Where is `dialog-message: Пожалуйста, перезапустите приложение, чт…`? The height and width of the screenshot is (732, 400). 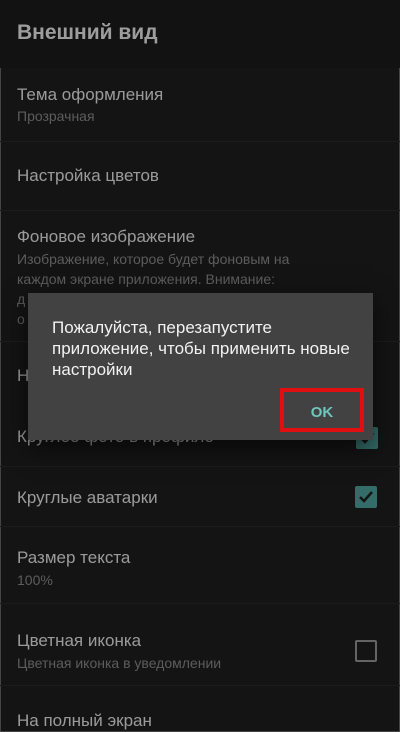
dialog-message: Пожалуйста, перезапустите приложение, чт… is located at coordinates (201, 348).